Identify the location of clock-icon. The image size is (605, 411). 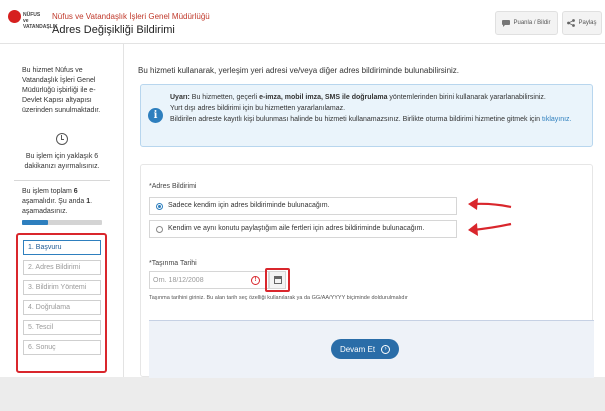
(62, 139).